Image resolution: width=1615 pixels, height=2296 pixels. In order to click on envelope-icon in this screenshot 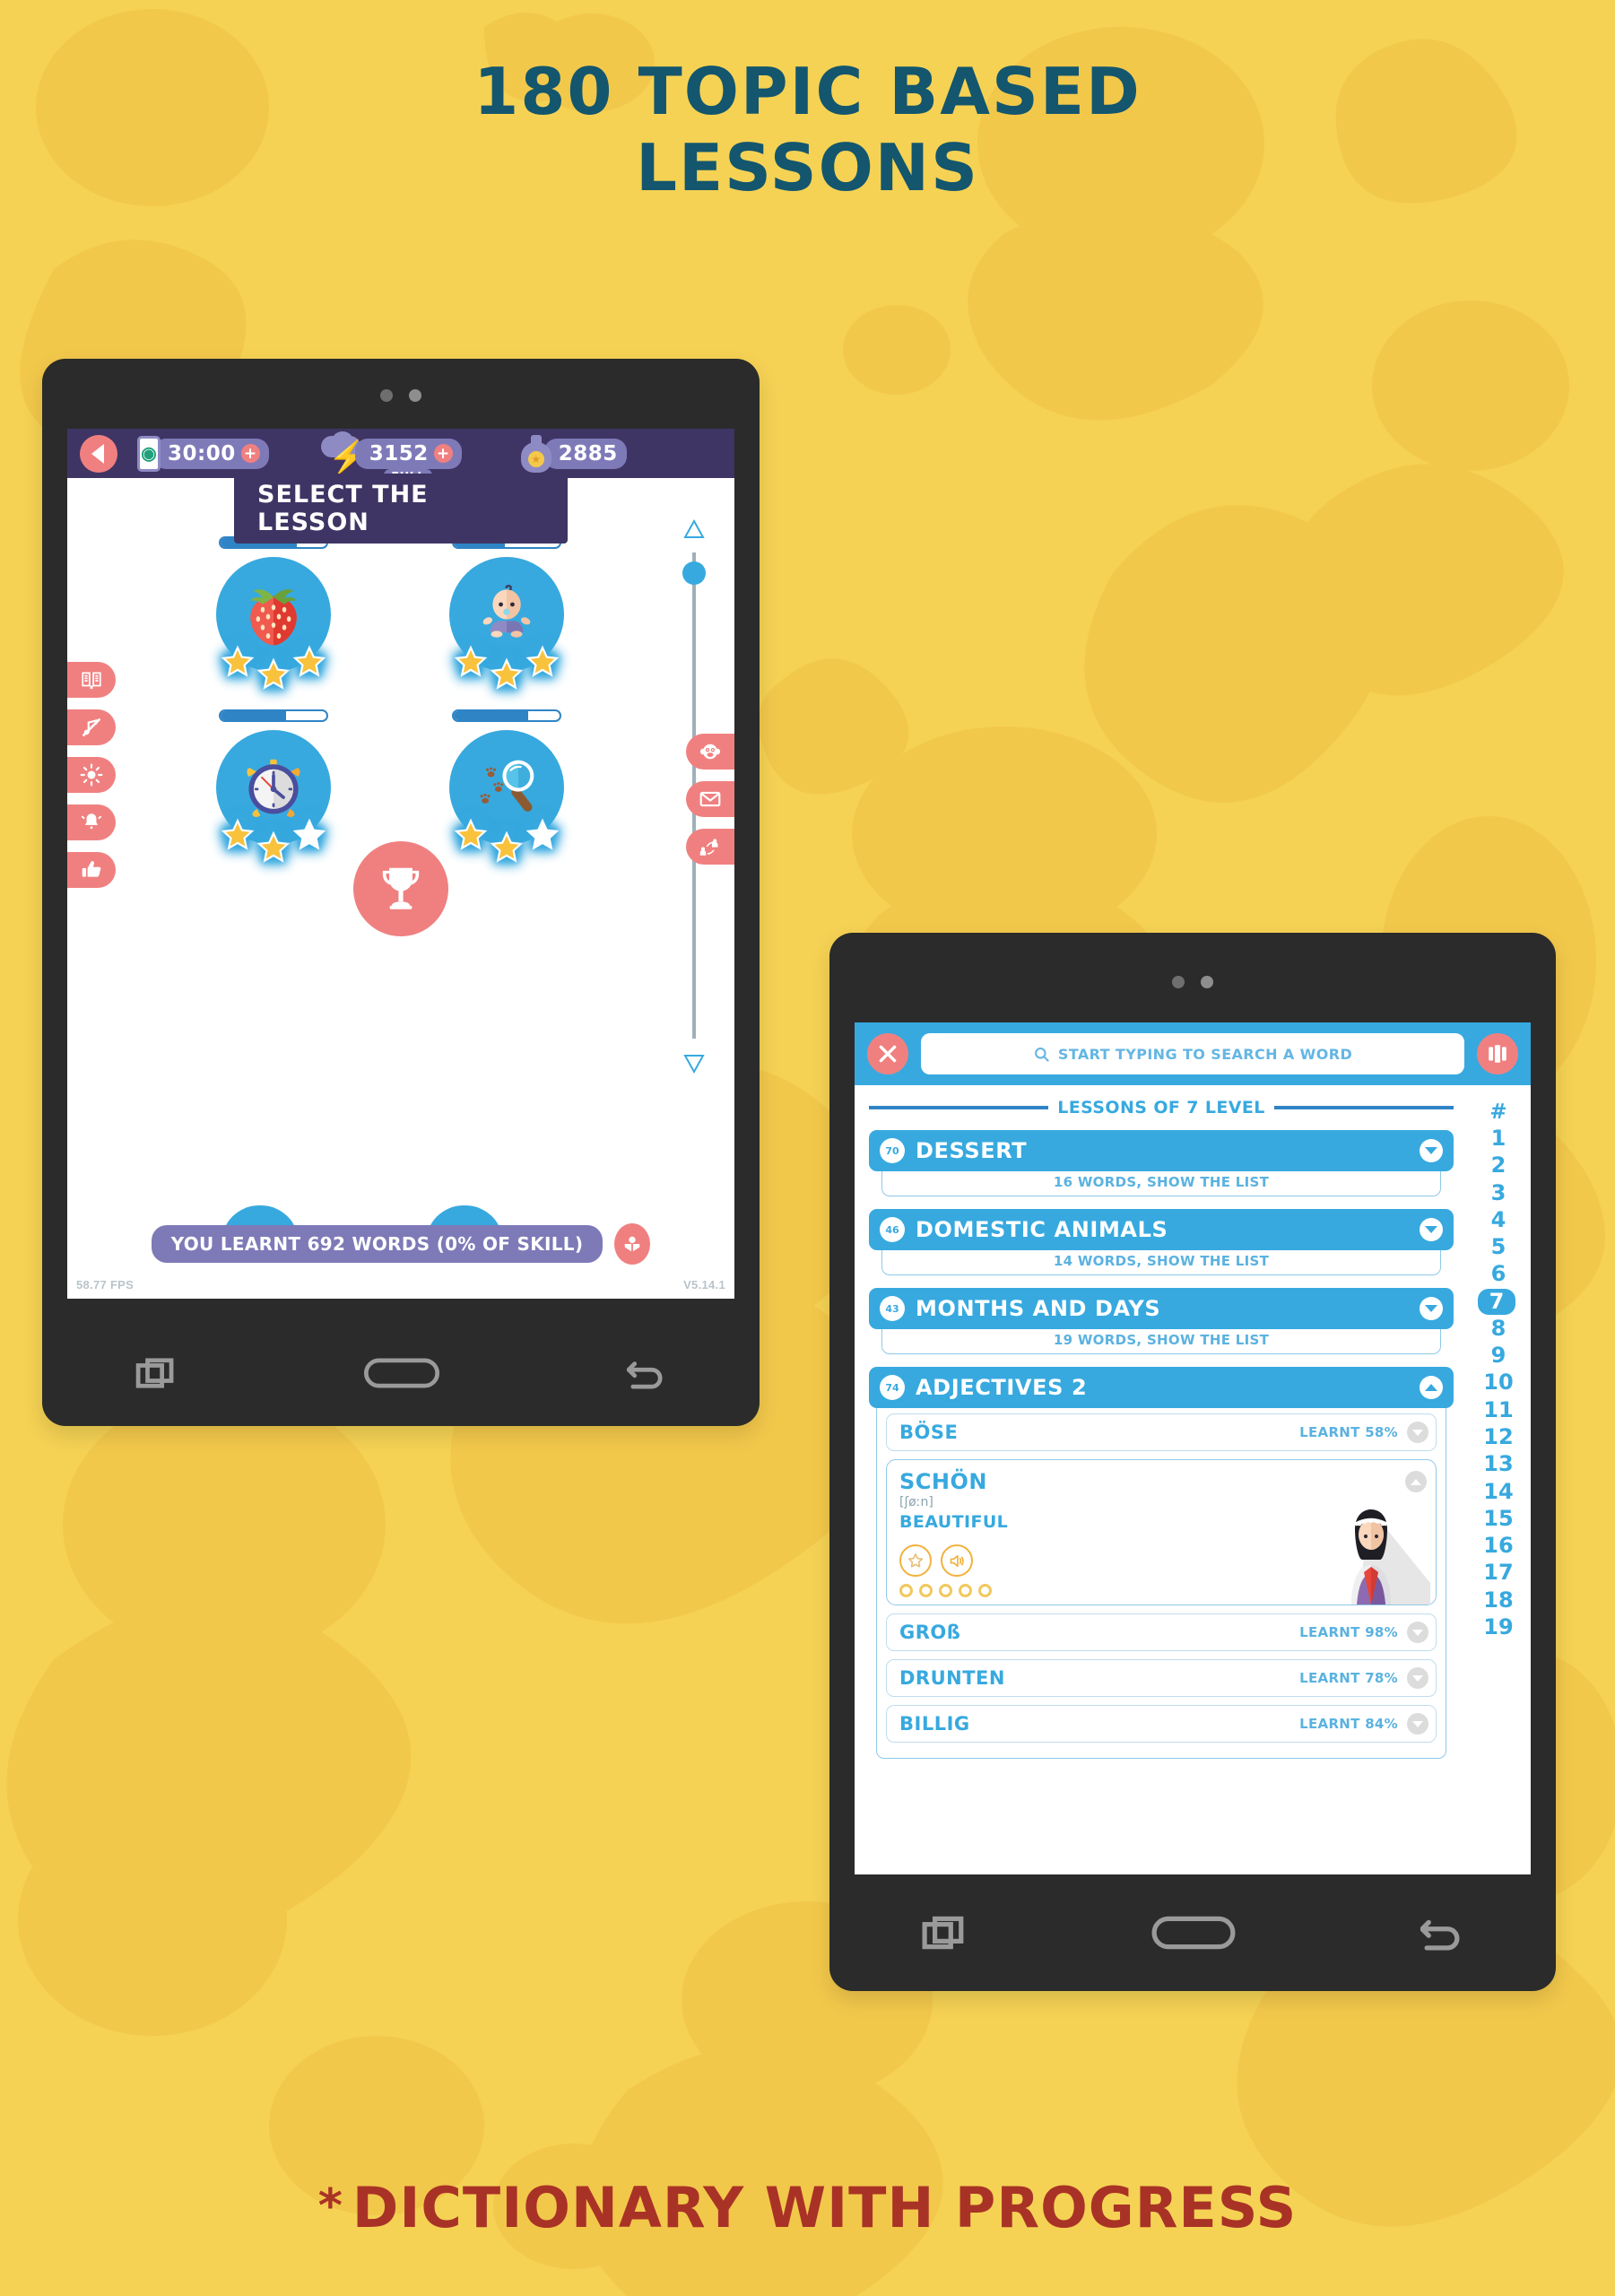, I will do `click(710, 799)`.